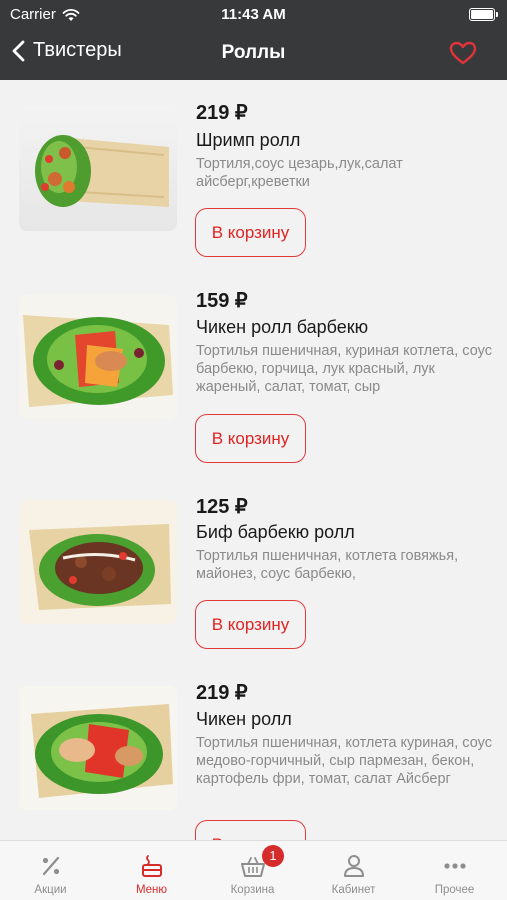 This screenshot has width=507, height=900. Describe the element at coordinates (222, 301) in the screenshot. I see `product-price: 159 ₽` at that location.